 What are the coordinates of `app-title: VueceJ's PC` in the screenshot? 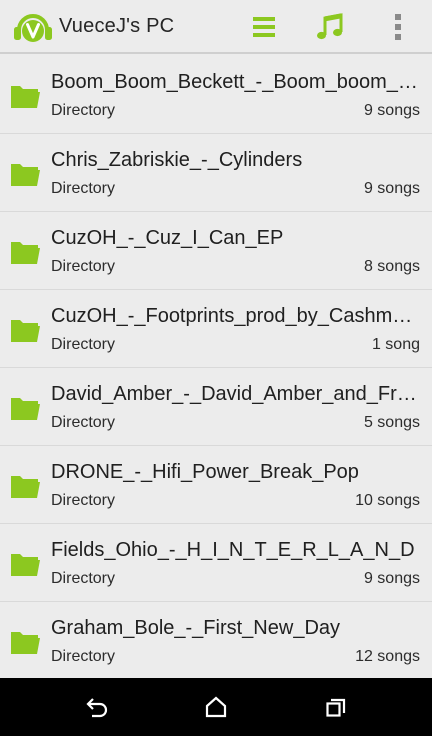 It's located at (117, 26).